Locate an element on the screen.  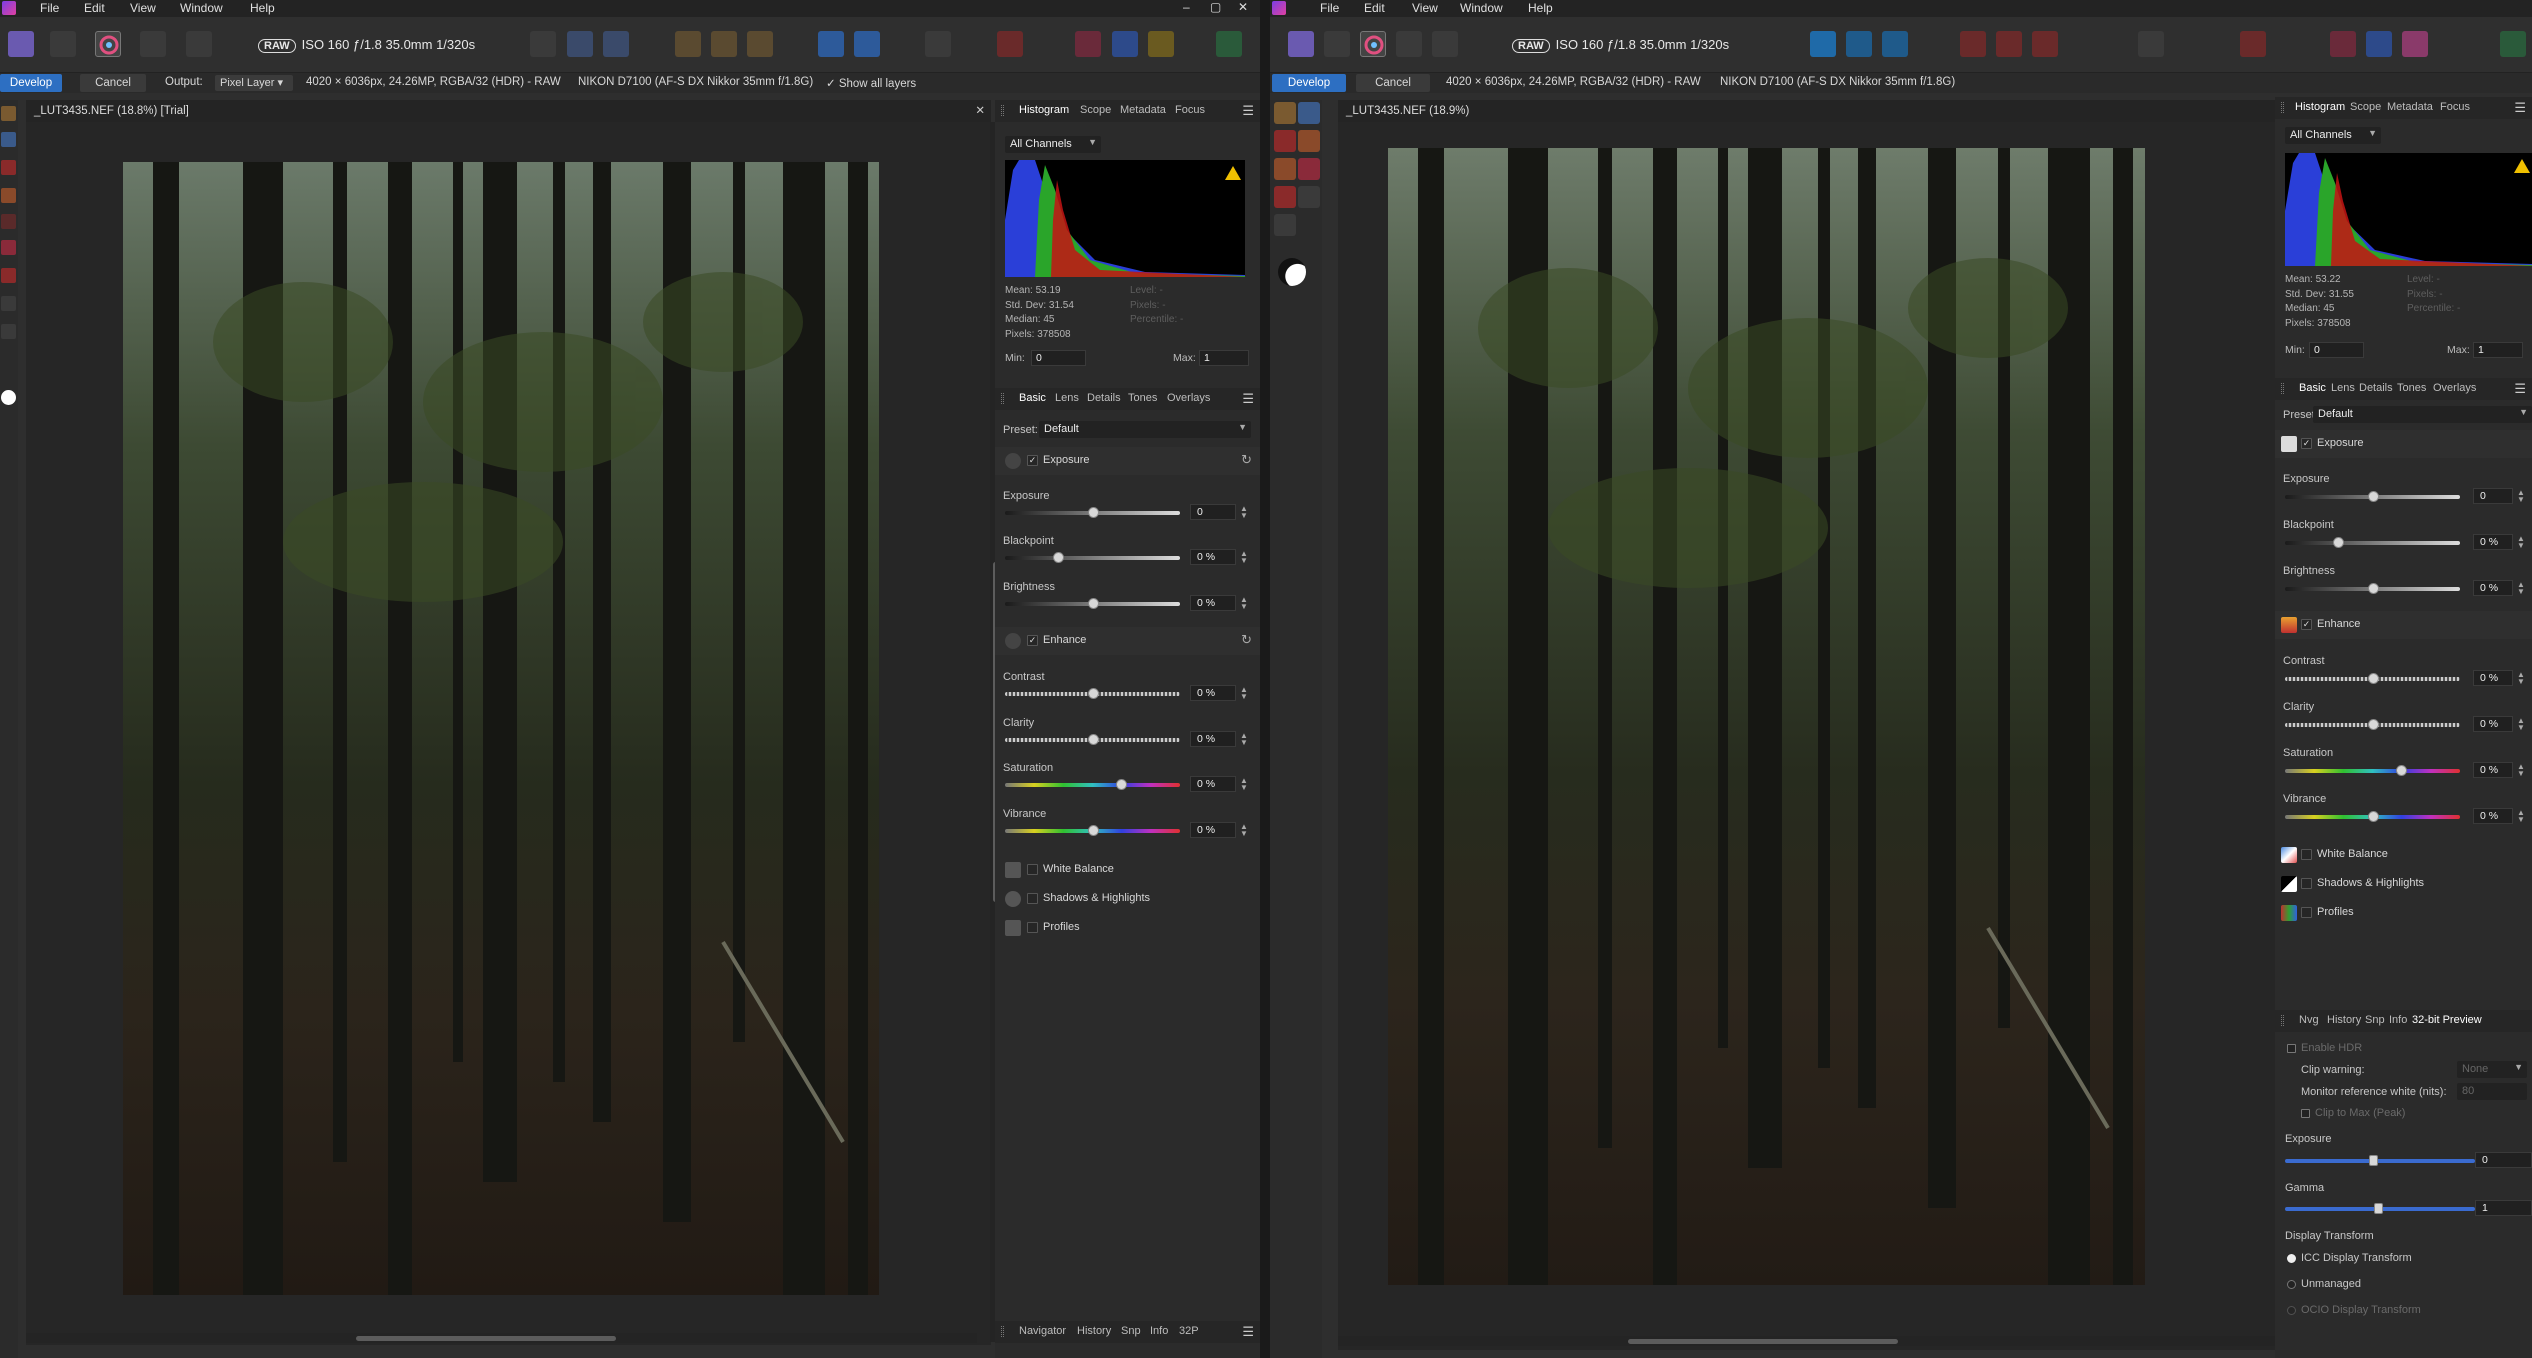
snapshot-icon is located at coordinates (867, 44).